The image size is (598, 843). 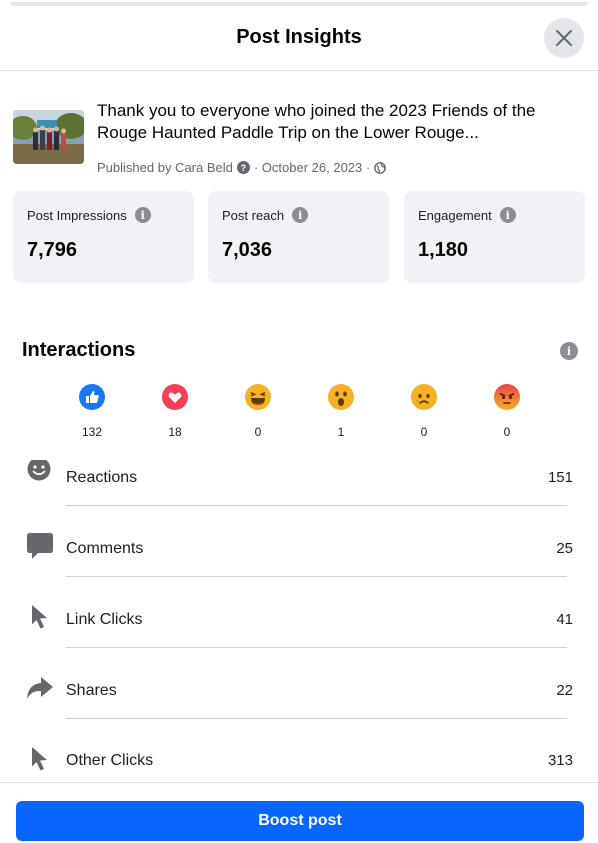 I want to click on metric-card-impressions: Post Impressions i 7,796, so click(x=103, y=237).